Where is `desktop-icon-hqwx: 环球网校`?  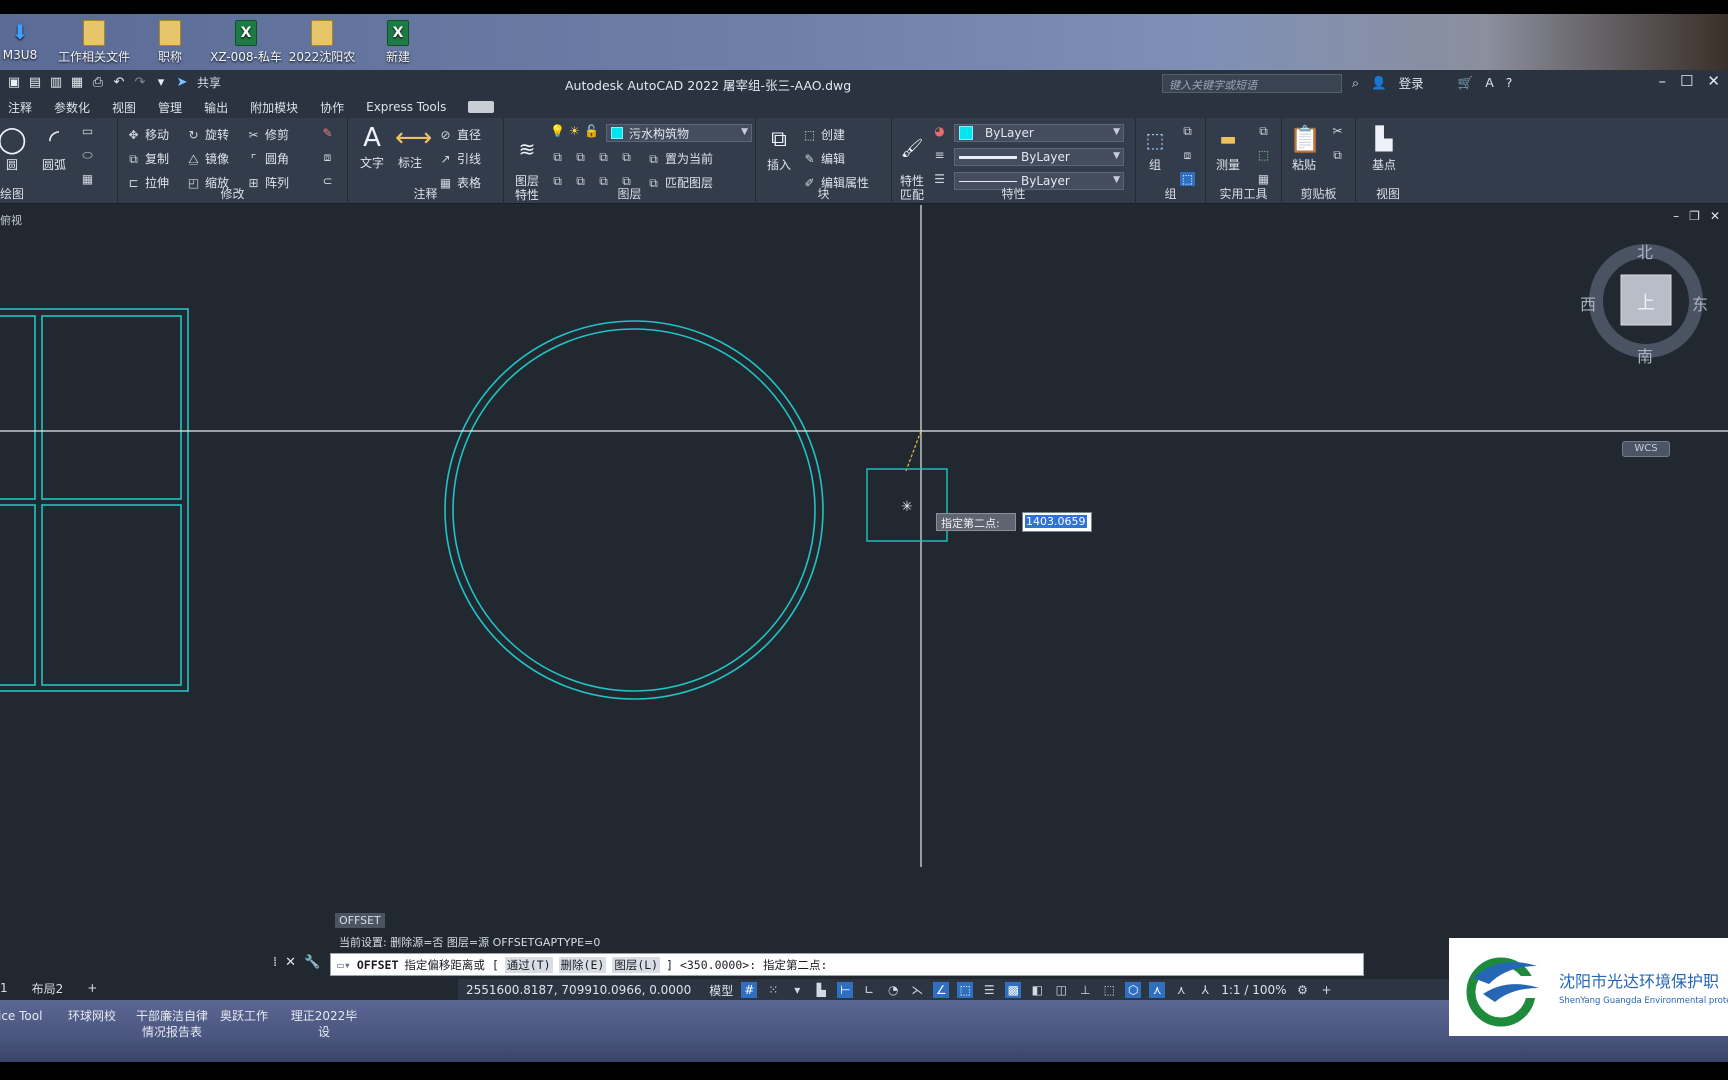 desktop-icon-hqwx: 环球网校 is located at coordinates (92, 1016).